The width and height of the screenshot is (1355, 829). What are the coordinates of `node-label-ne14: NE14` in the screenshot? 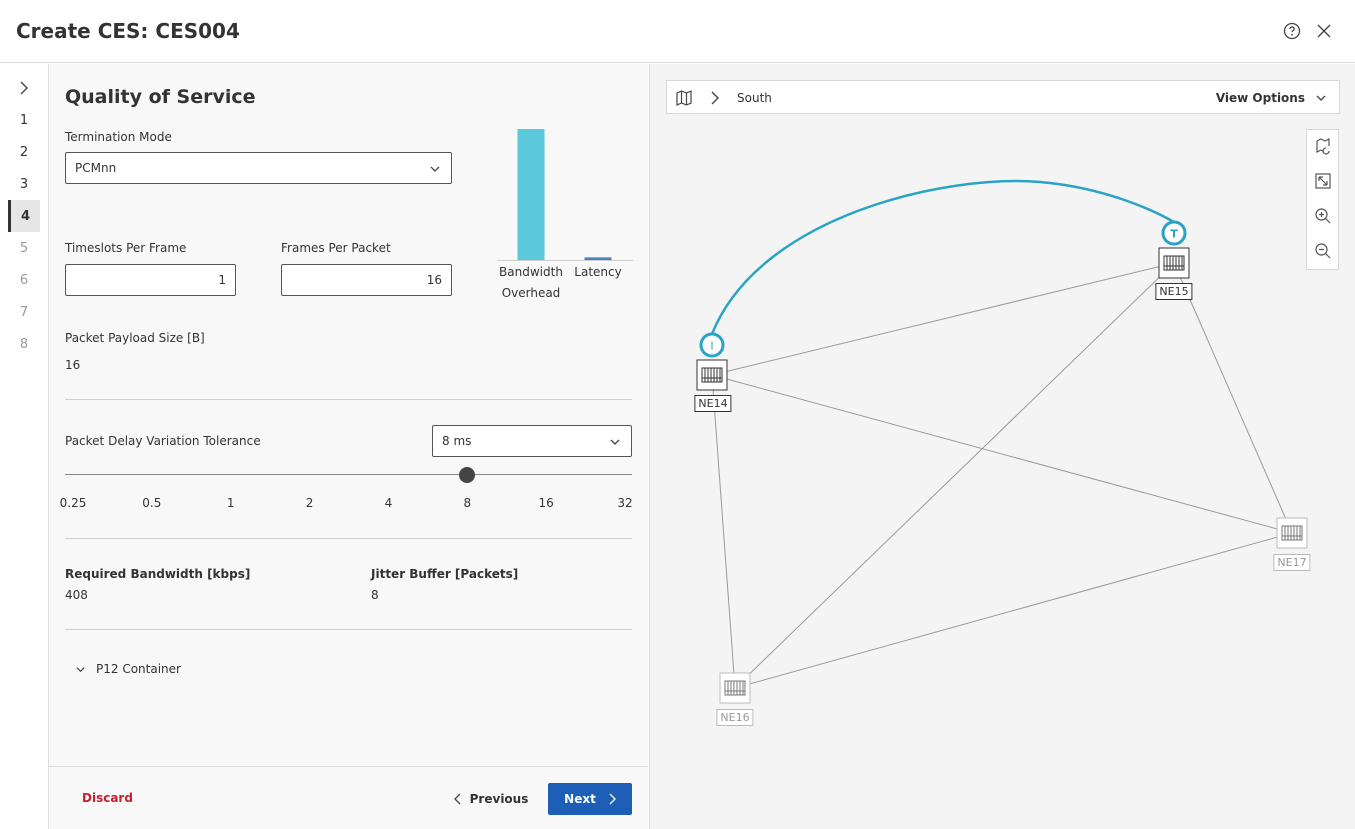 It's located at (713, 403).